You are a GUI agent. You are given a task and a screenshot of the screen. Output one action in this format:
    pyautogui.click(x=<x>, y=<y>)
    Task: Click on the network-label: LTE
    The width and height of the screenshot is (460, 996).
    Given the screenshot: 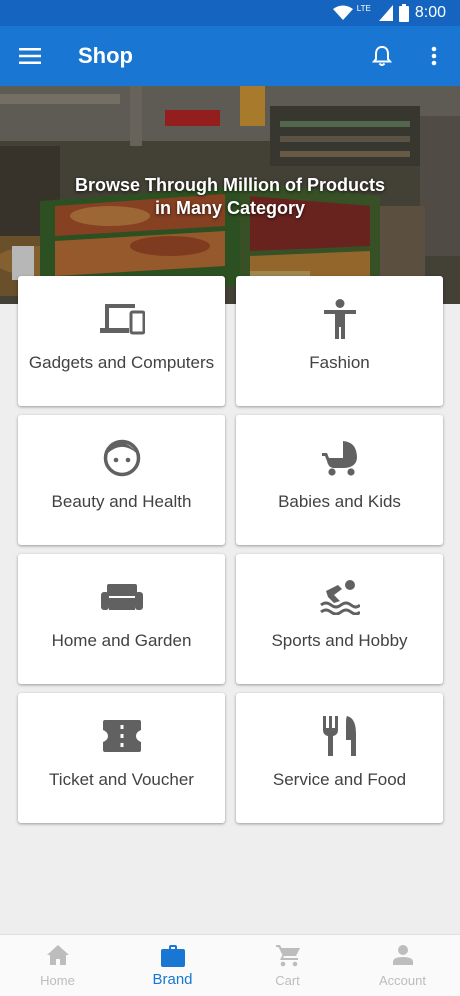 What is the action you would take?
    pyautogui.click(x=363, y=8)
    